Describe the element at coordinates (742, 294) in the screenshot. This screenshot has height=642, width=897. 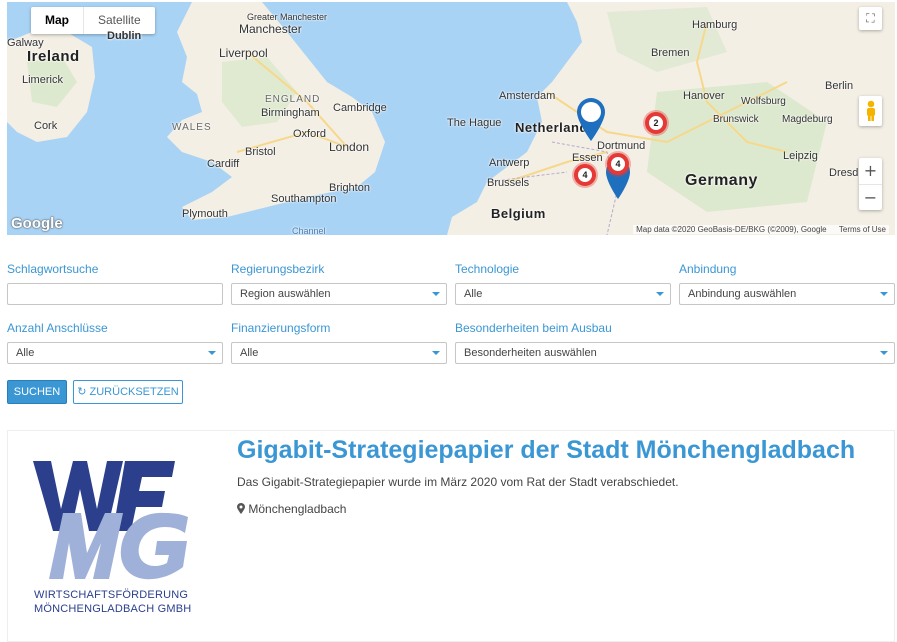
I see `connection-select-value: Anbindung auswählen` at that location.